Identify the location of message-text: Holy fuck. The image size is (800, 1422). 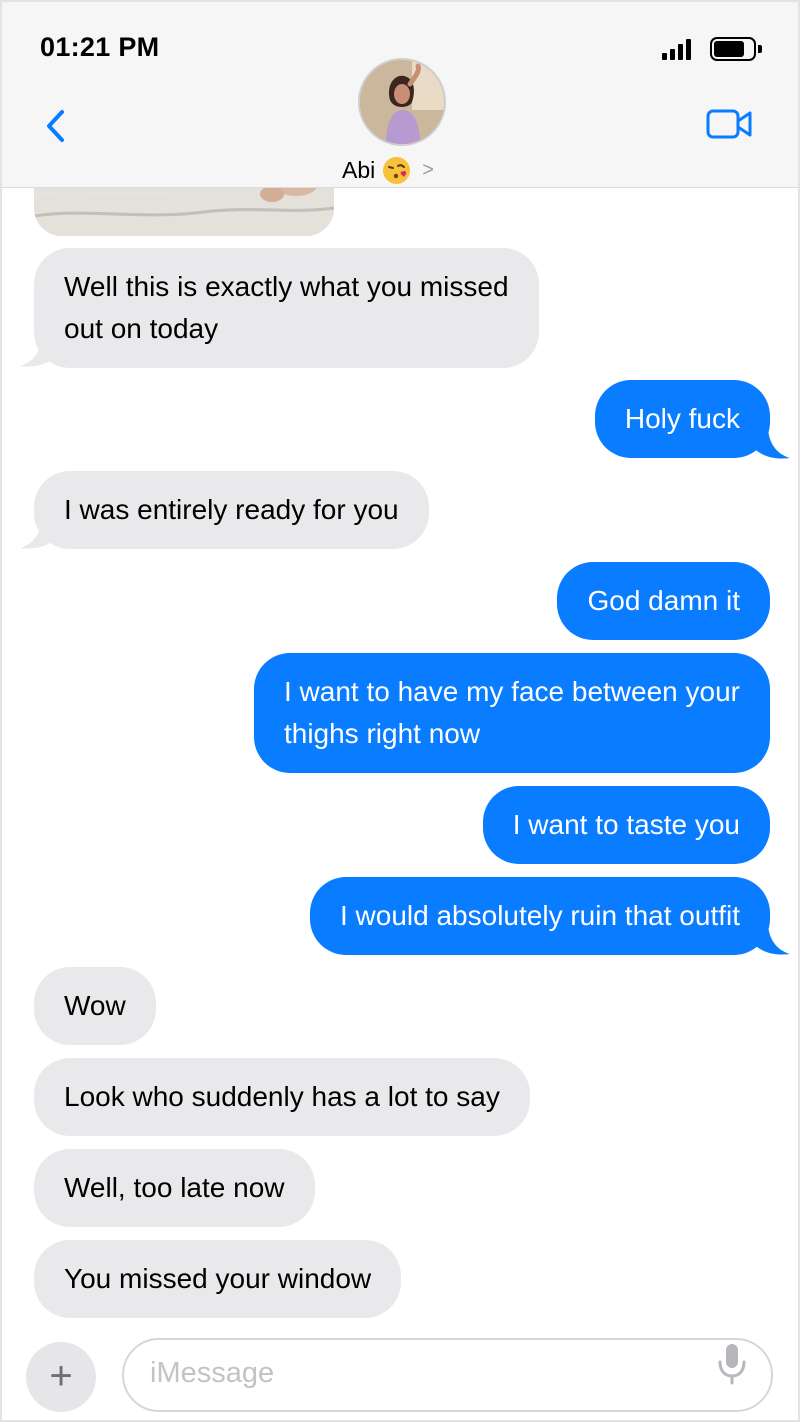
(682, 418).